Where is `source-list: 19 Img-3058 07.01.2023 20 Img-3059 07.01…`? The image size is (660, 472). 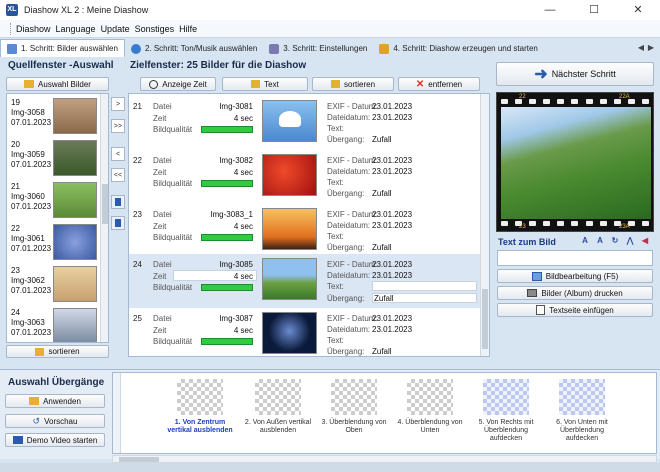
source-list: 19 Img-3058 07.01.2023 20 Img-3059 07.01… is located at coordinates (57, 218).